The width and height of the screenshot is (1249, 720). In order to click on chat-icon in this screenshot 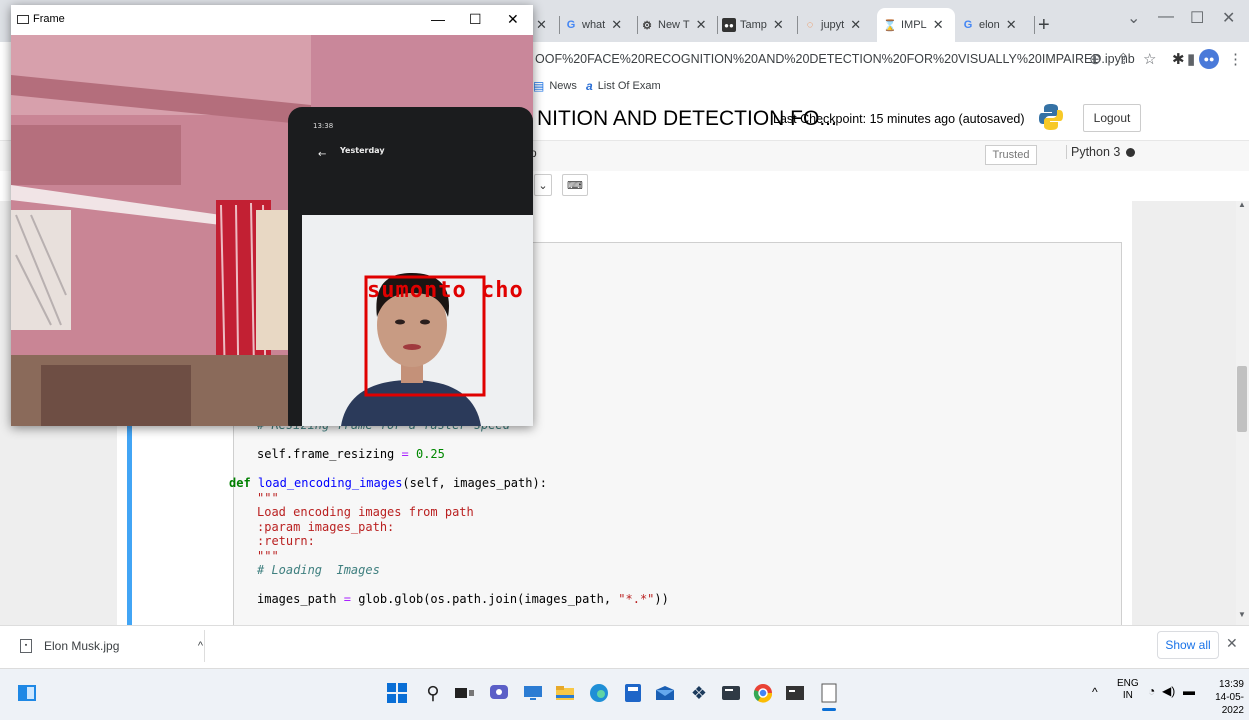, I will do `click(499, 693)`.